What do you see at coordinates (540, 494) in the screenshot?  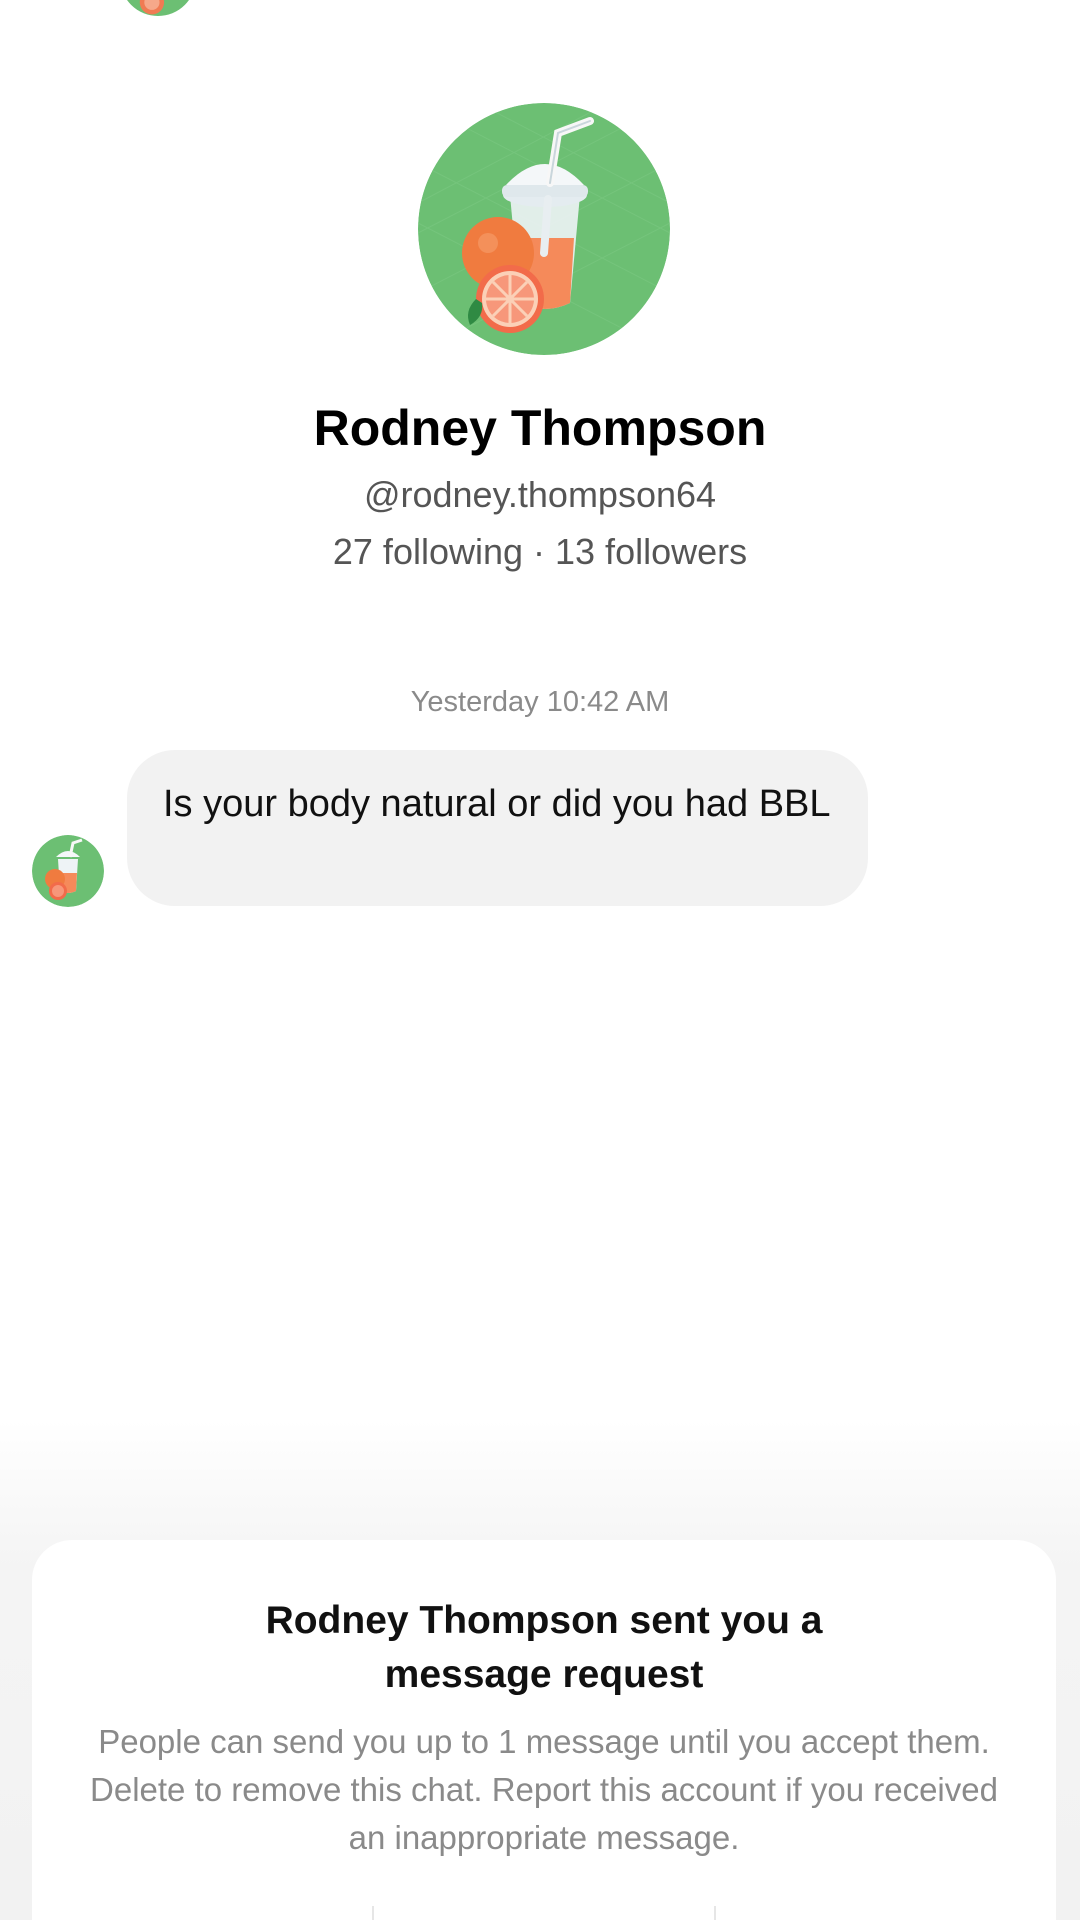 I see `profile-handle: @rodney.thompson64` at bounding box center [540, 494].